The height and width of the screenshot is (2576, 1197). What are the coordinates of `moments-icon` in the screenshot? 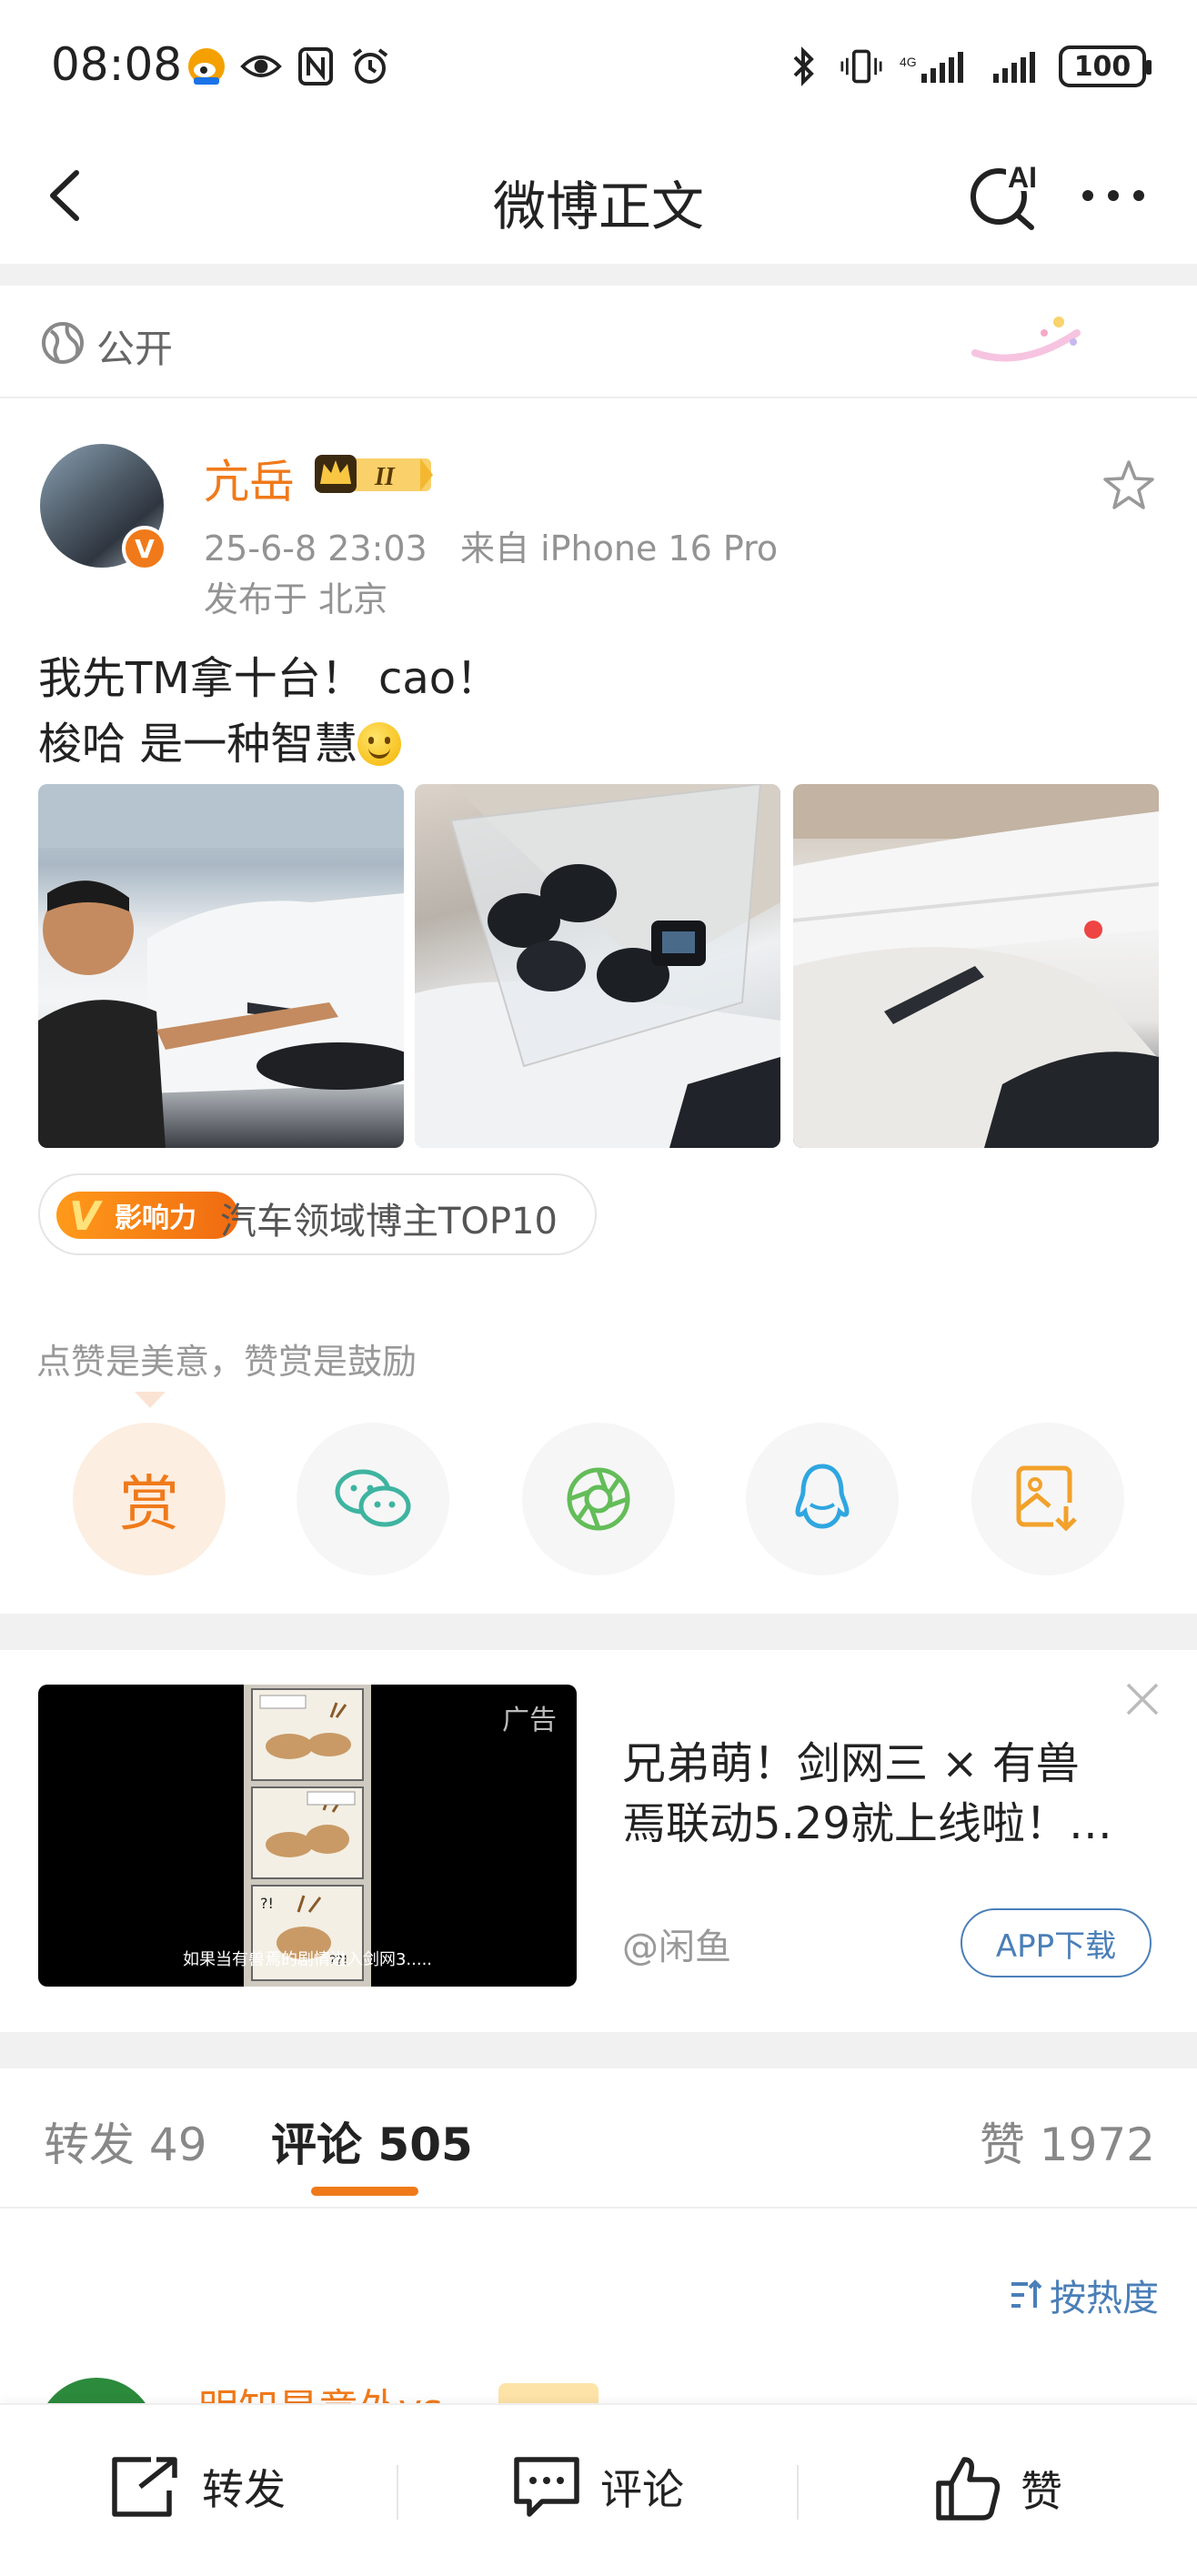 It's located at (598, 1499).